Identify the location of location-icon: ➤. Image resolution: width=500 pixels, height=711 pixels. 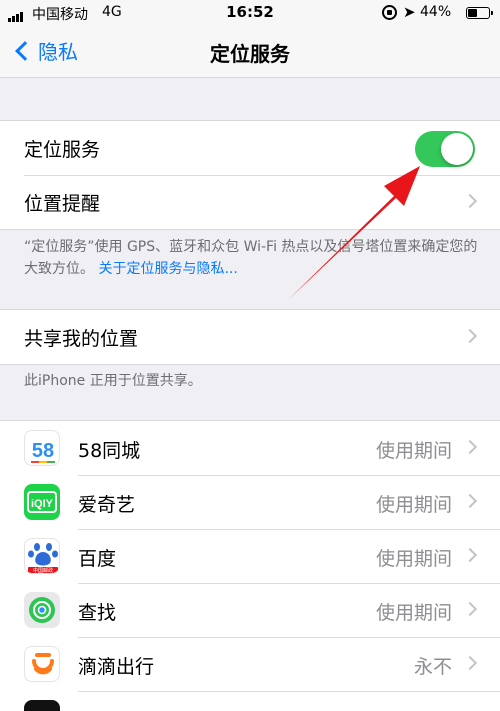
(409, 12).